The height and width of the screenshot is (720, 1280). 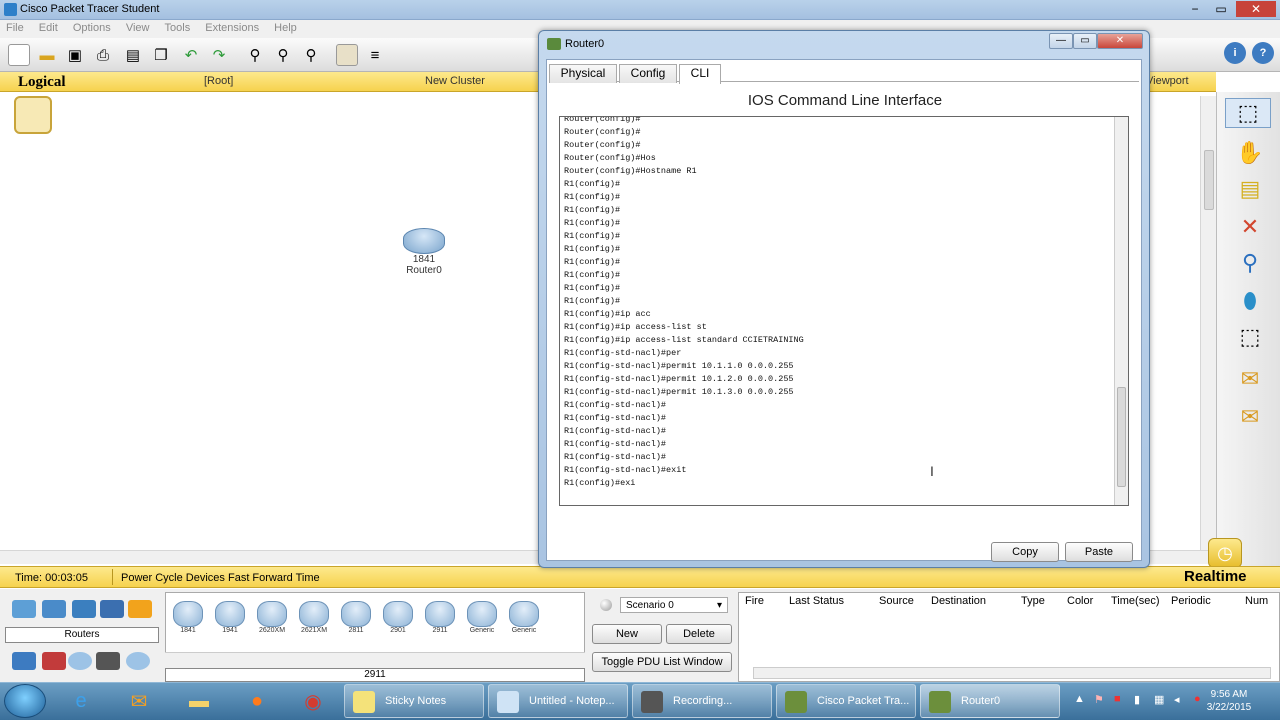 I want to click on terminal-scrollbar, so click(x=1121, y=311).